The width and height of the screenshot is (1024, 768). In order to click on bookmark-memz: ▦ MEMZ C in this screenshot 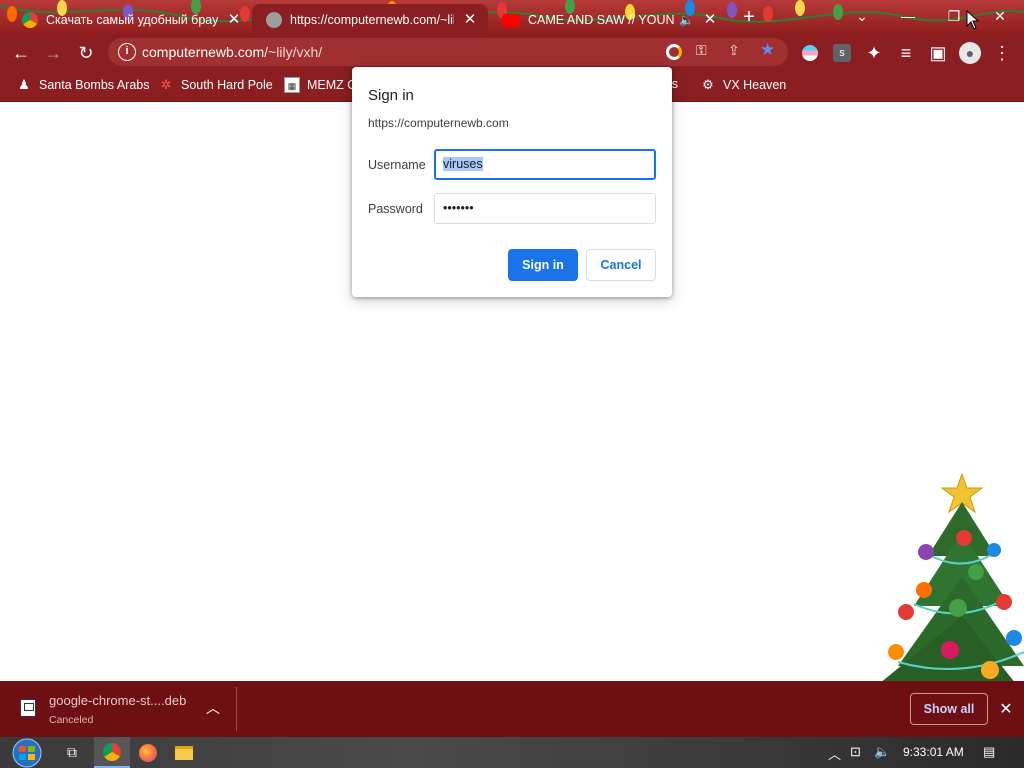, I will do `click(320, 85)`.